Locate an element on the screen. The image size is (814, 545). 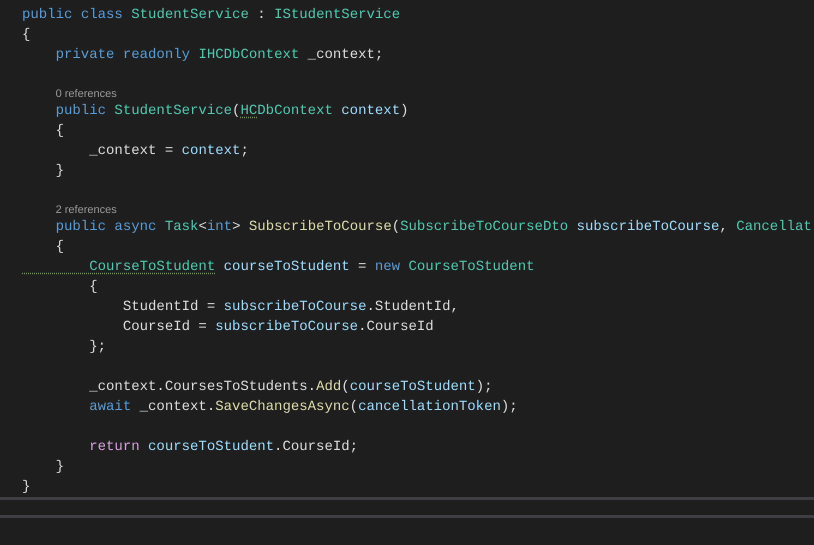
code-line: StudentId = subscribeToCourse.StudentId, is located at coordinates (291, 307).